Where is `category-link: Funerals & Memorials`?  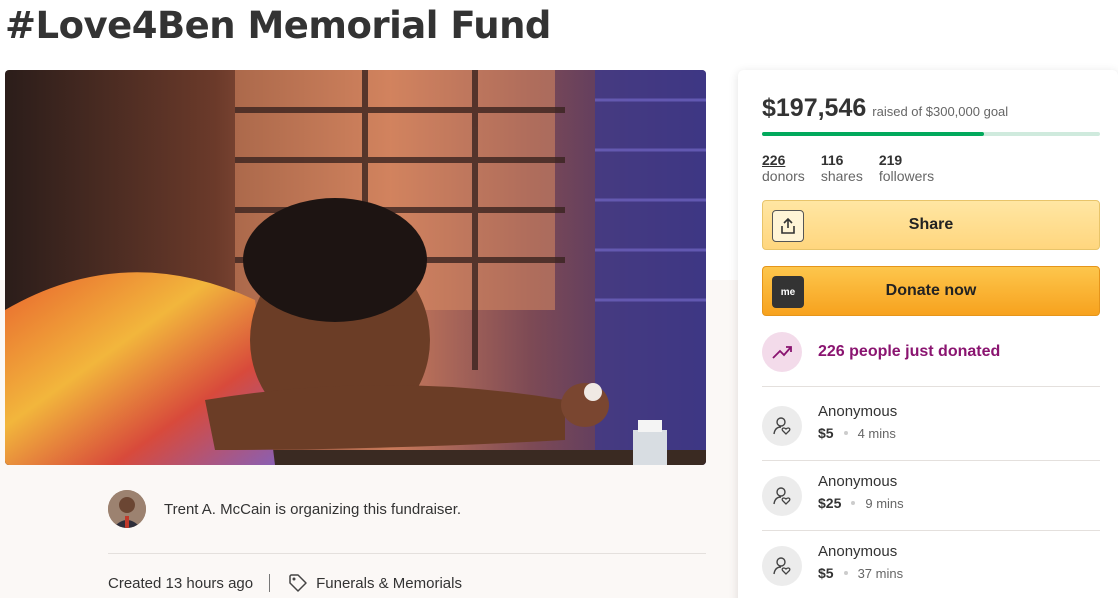 category-link: Funerals & Memorials is located at coordinates (389, 583).